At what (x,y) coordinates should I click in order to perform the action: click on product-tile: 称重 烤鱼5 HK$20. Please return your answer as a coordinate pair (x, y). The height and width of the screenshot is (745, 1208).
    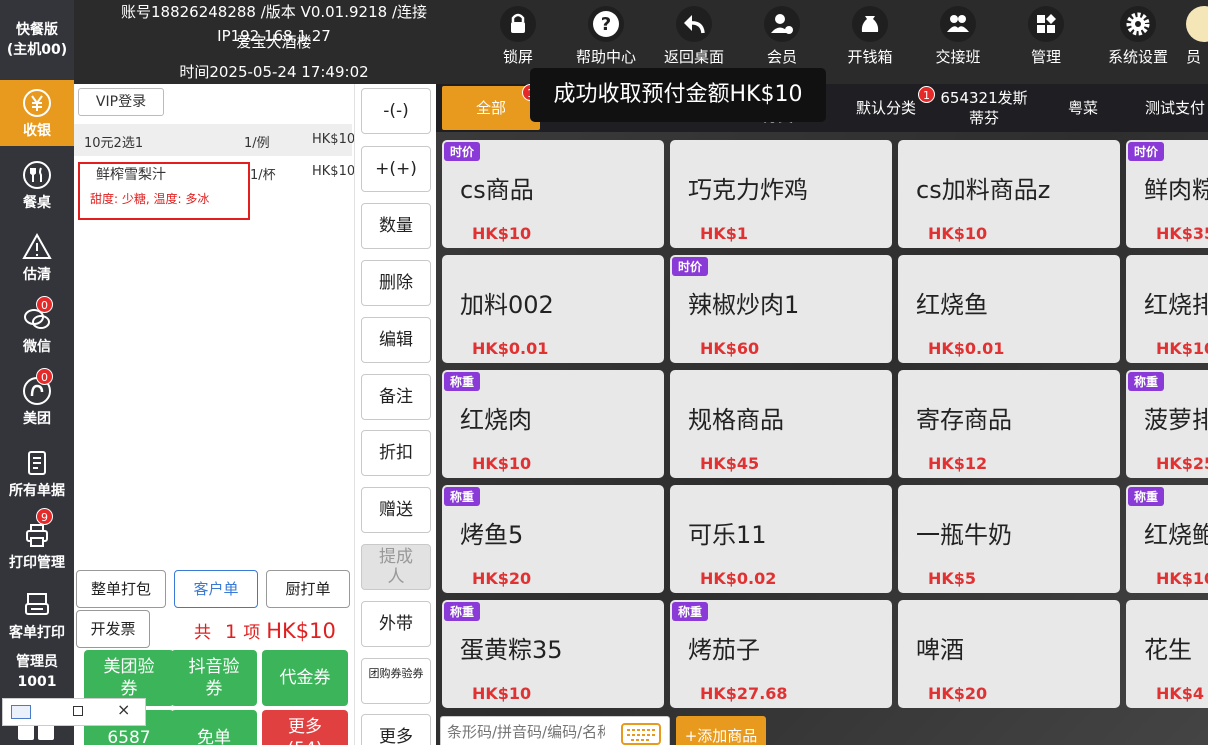
    Looking at the image, I should click on (553, 539).